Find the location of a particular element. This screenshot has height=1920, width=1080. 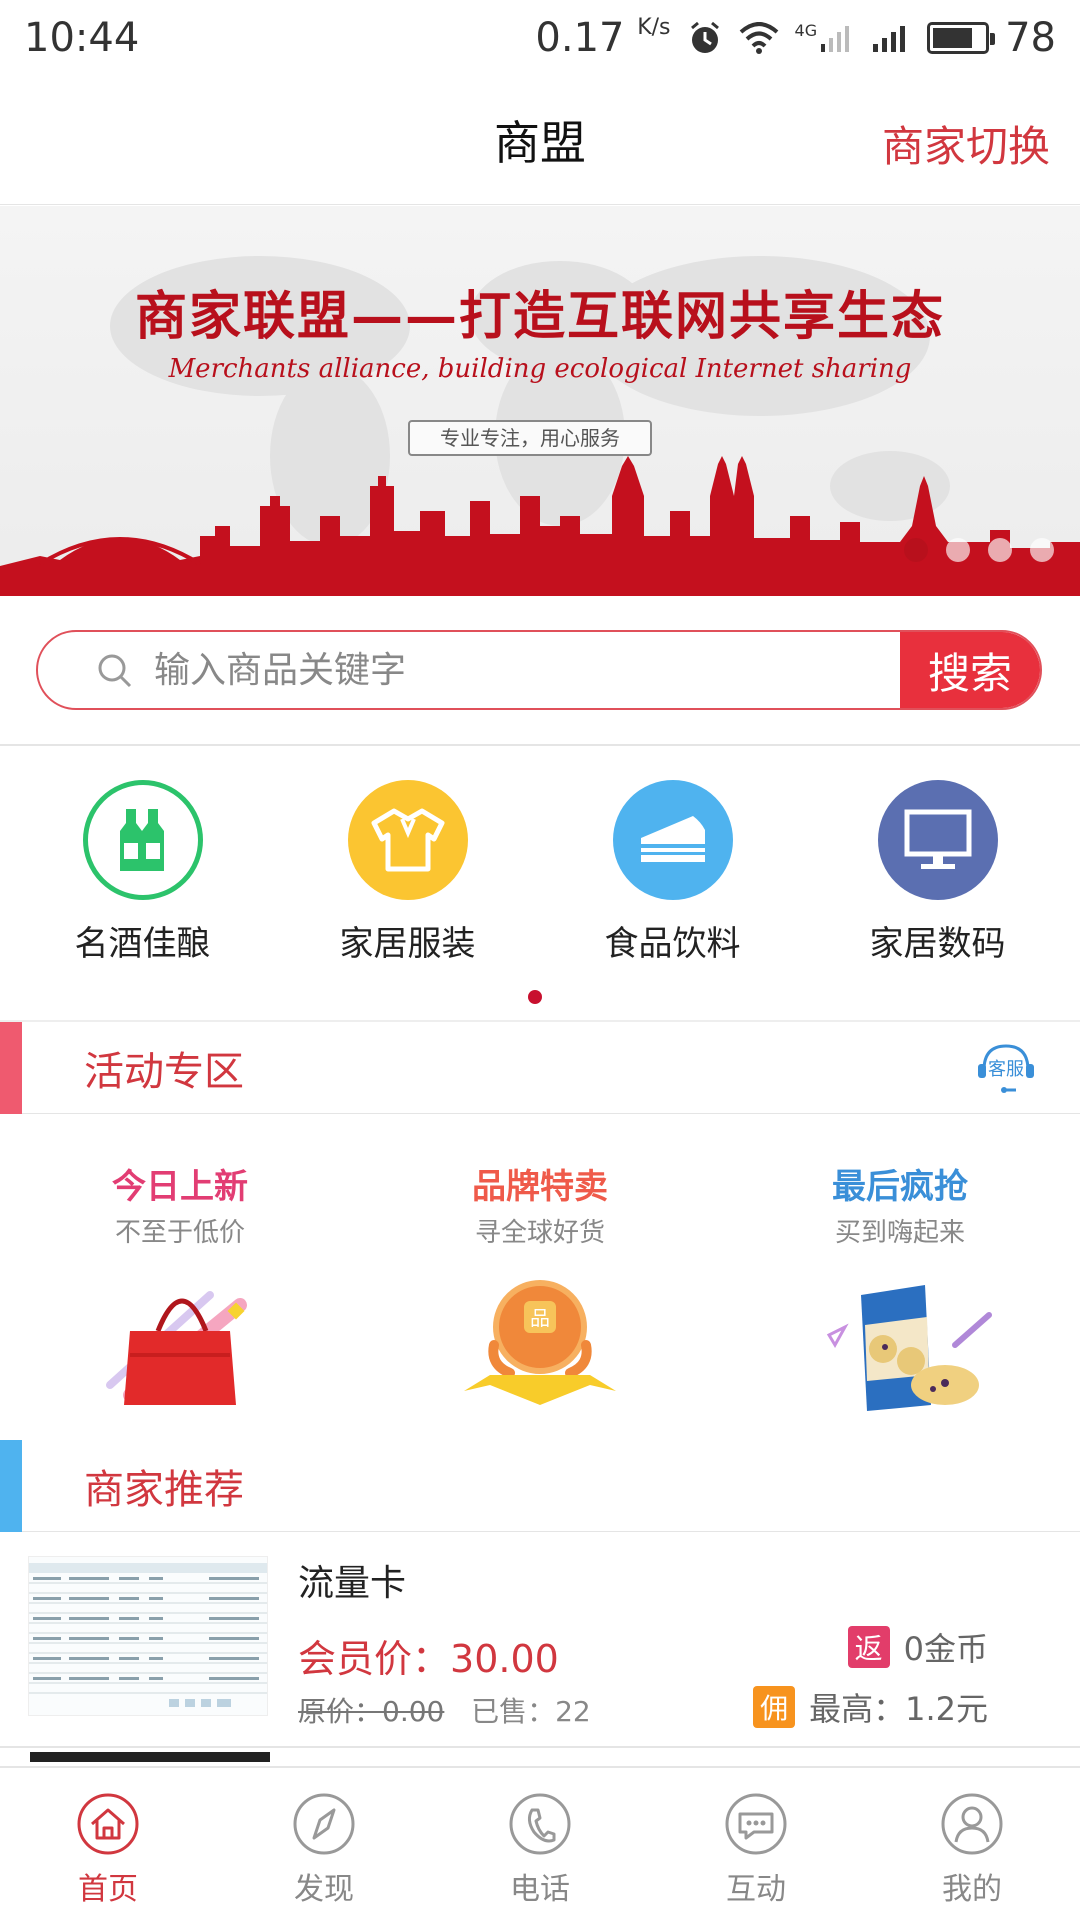

brand-globe-icon: 品 is located at coordinates (540, 1342).